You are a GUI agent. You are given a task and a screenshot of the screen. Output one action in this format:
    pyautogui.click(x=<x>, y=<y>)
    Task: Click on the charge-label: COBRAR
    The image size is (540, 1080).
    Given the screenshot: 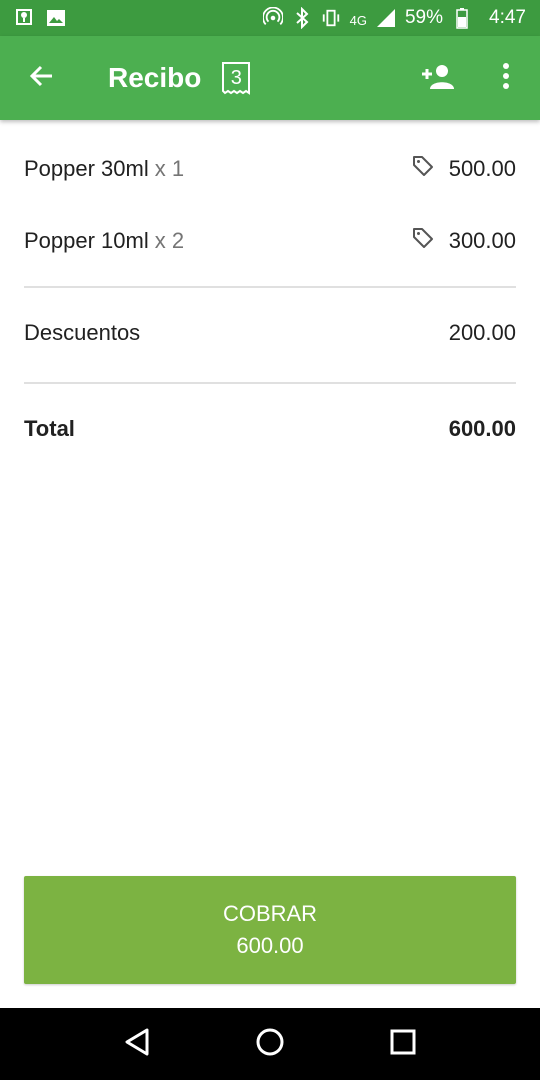 What is the action you would take?
    pyautogui.click(x=270, y=913)
    